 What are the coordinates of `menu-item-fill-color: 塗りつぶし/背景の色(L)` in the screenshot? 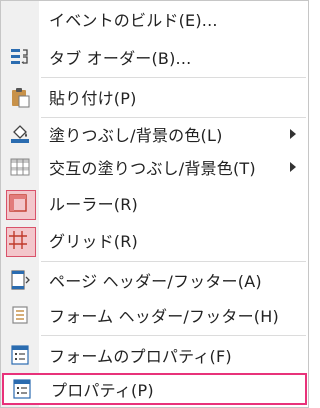 It's located at (154, 134).